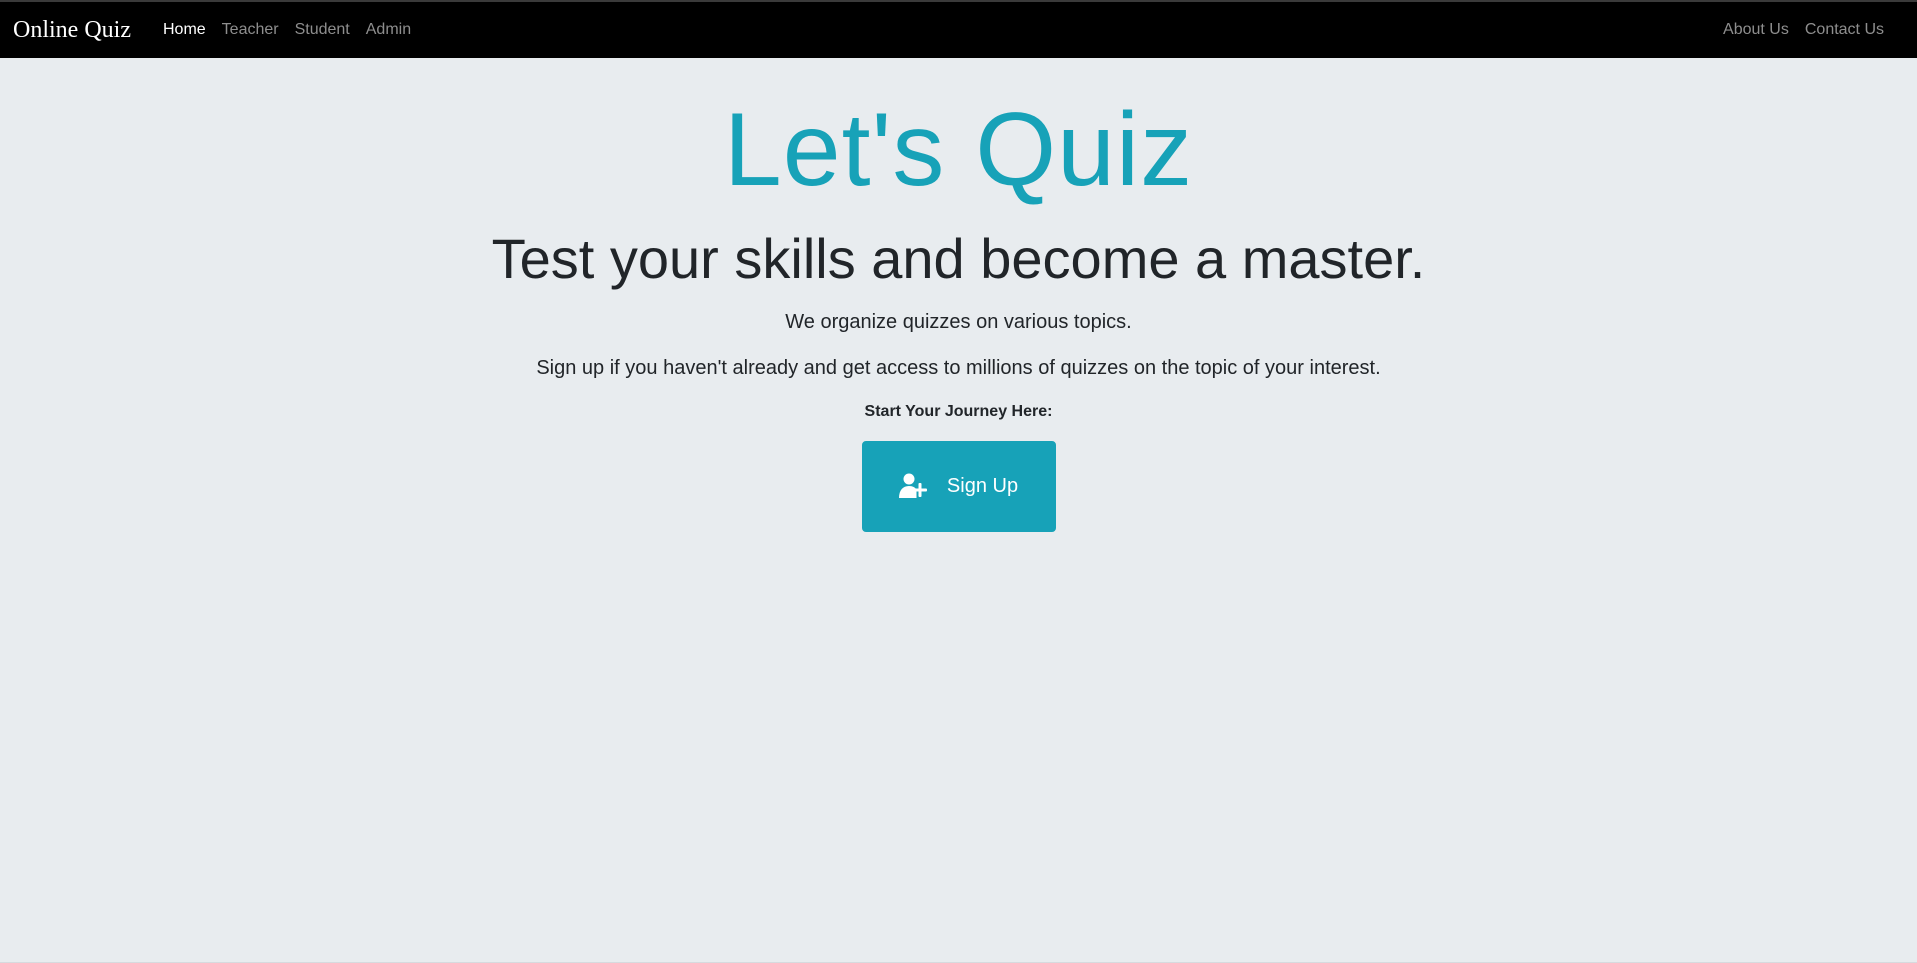  Describe the element at coordinates (322, 30) in the screenshot. I see `nav-link-student: Student` at that location.